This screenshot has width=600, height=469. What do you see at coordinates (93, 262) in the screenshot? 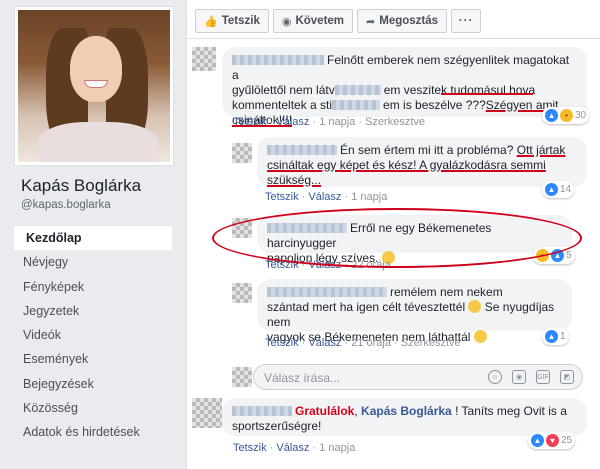
I see `nav-item-about: Névjegy` at bounding box center [93, 262].